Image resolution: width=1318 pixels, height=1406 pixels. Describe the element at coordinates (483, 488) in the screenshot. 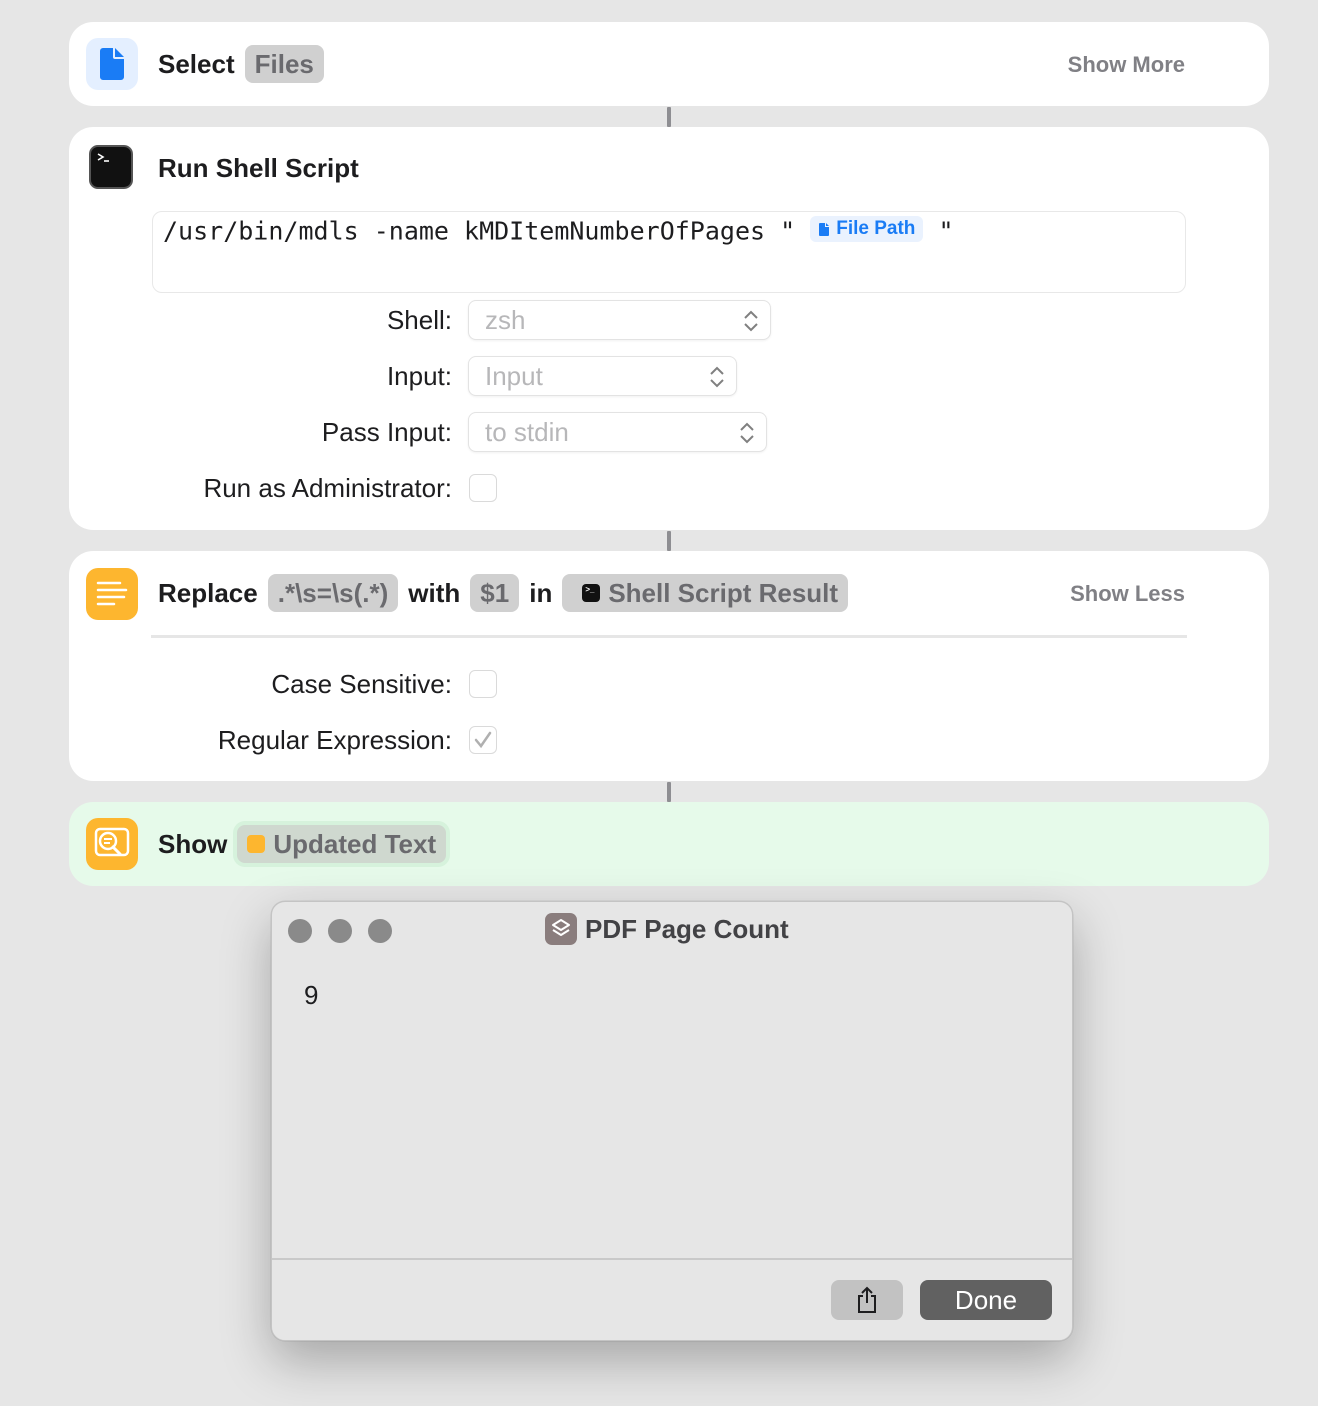

I see `admin-checkbox` at that location.